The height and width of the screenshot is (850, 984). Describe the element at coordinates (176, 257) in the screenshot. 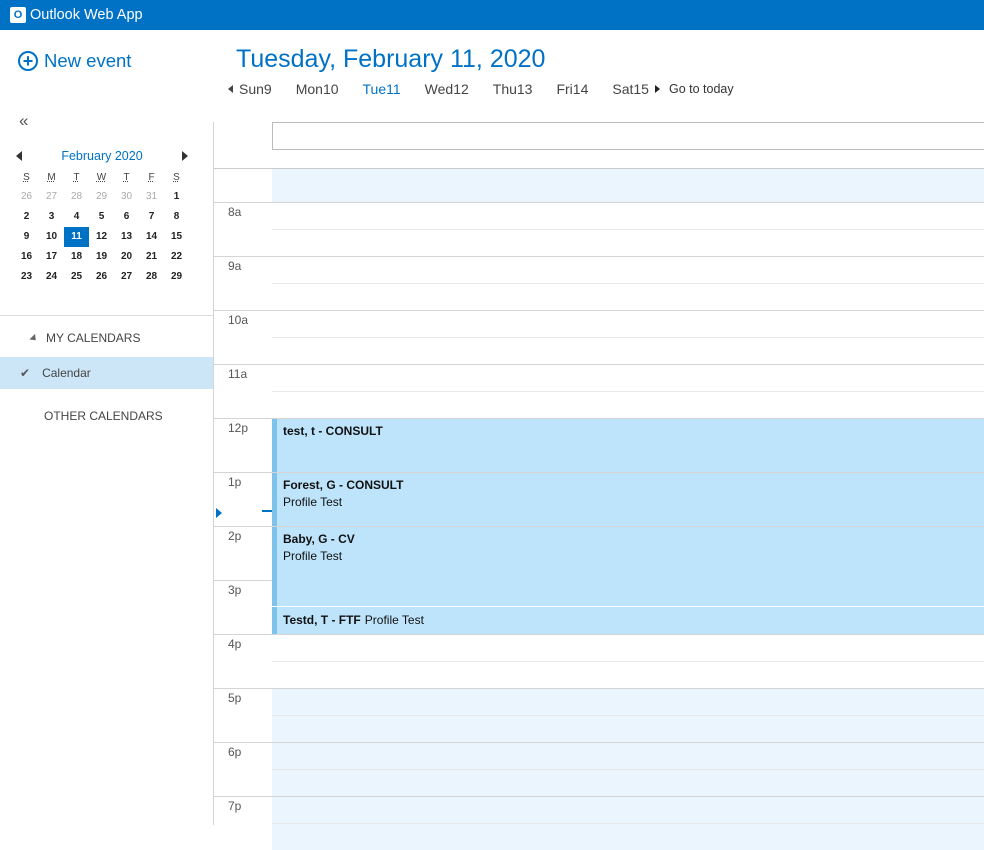

I see `mini-calendar-day: 22` at that location.